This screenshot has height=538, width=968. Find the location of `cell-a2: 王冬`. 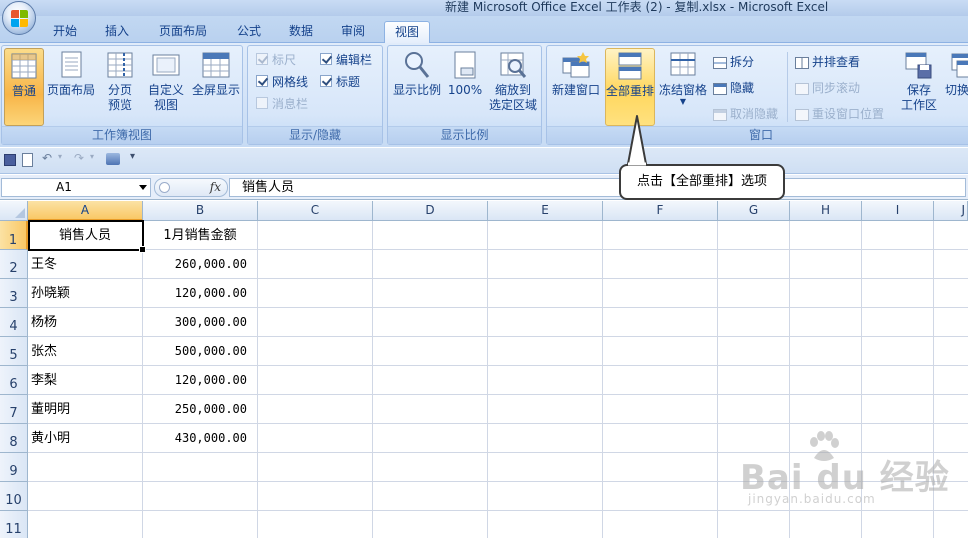

cell-a2: 王冬 is located at coordinates (44, 264).